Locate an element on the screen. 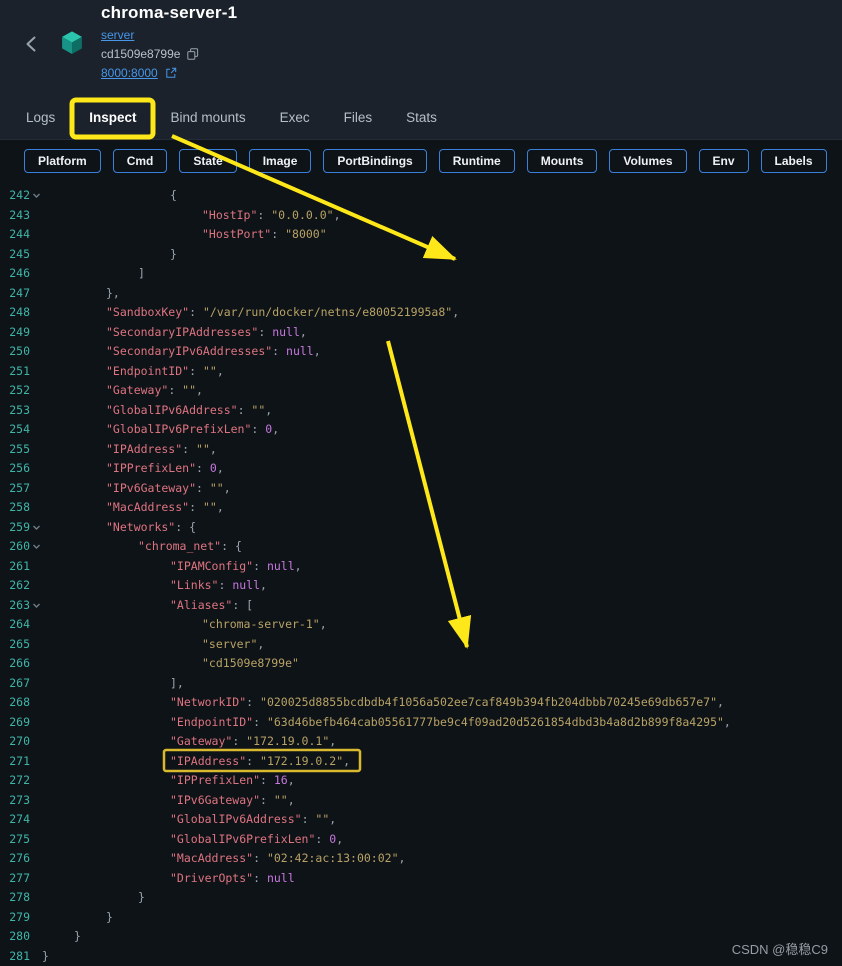 Image resolution: width=842 pixels, height=966 pixels. code-line-content: "Links": null, is located at coordinates (154, 586).